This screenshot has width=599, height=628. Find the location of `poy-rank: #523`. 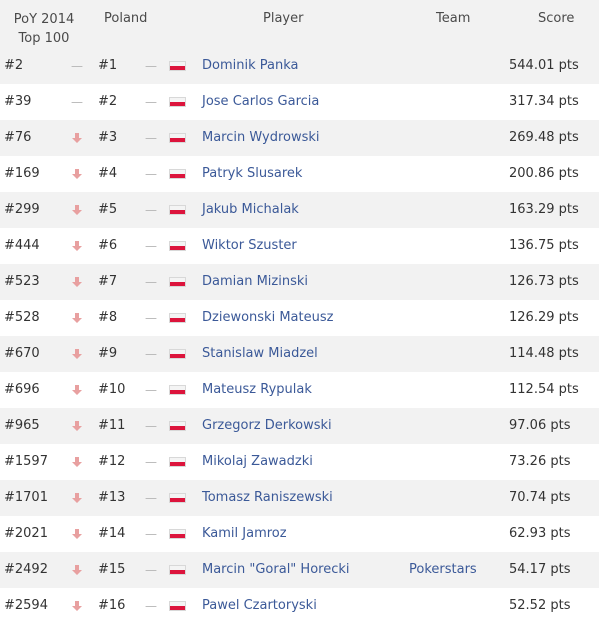

poy-rank: #523 is located at coordinates (22, 281).